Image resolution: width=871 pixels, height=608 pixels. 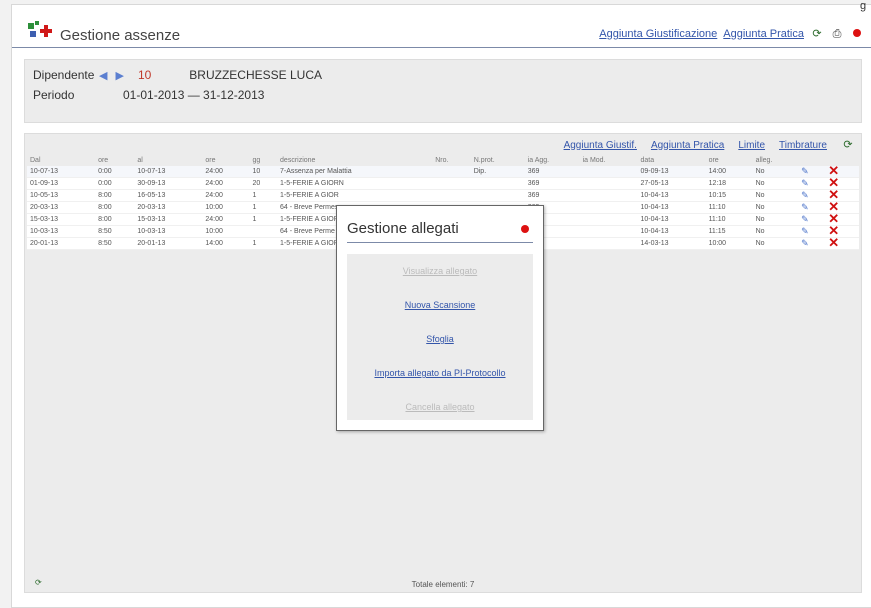 What do you see at coordinates (751, 145) in the screenshot?
I see `limite-link: Limite` at bounding box center [751, 145].